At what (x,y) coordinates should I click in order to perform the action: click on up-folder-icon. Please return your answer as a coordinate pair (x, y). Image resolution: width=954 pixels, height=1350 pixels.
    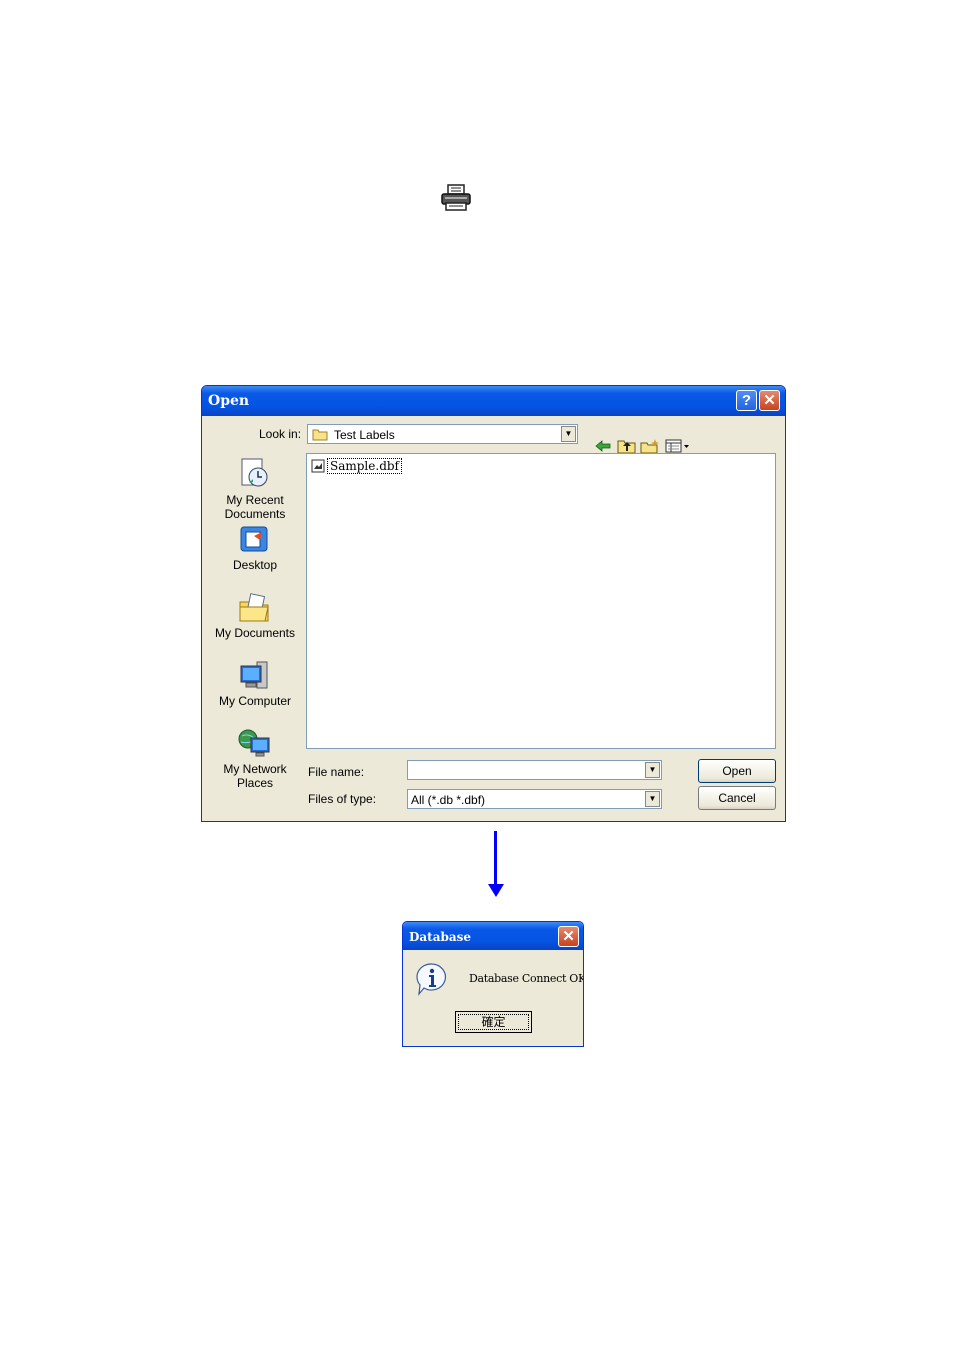
    Looking at the image, I should click on (627, 446).